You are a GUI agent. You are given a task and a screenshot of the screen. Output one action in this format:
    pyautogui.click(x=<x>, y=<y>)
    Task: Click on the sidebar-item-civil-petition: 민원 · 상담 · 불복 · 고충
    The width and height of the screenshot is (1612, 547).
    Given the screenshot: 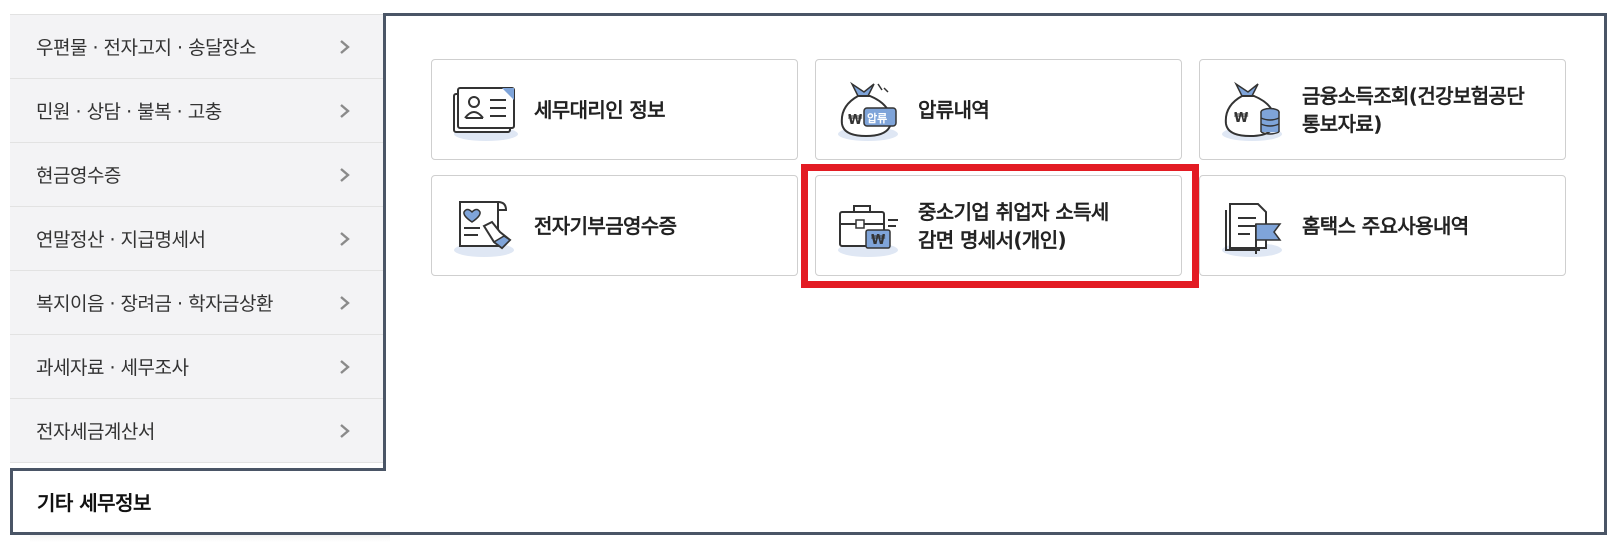 What is the action you would take?
    pyautogui.click(x=197, y=111)
    